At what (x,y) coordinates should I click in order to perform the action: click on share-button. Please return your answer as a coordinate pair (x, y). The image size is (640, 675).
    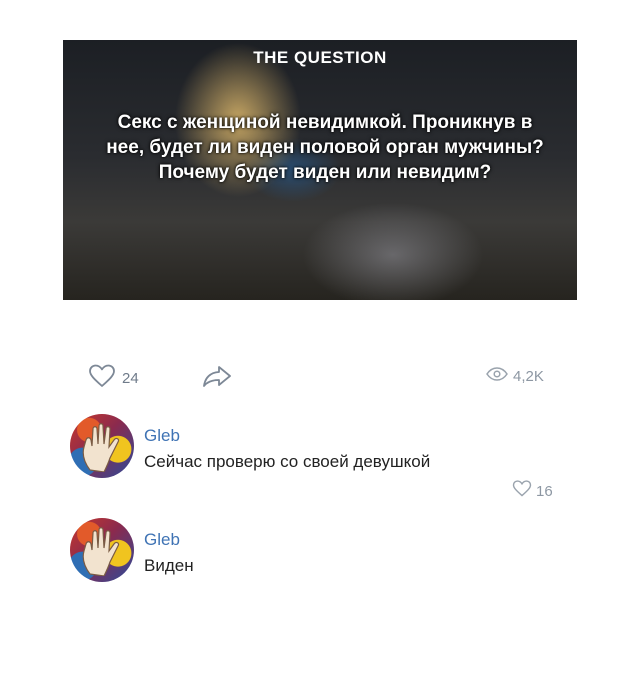
    Looking at the image, I should click on (217, 378).